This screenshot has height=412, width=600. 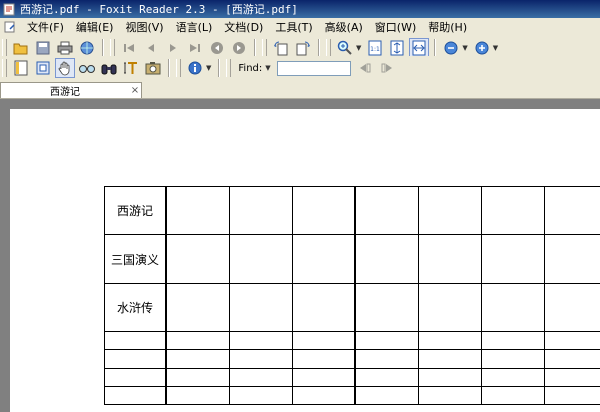 I want to click on forward-arrow-icon, so click(x=239, y=48).